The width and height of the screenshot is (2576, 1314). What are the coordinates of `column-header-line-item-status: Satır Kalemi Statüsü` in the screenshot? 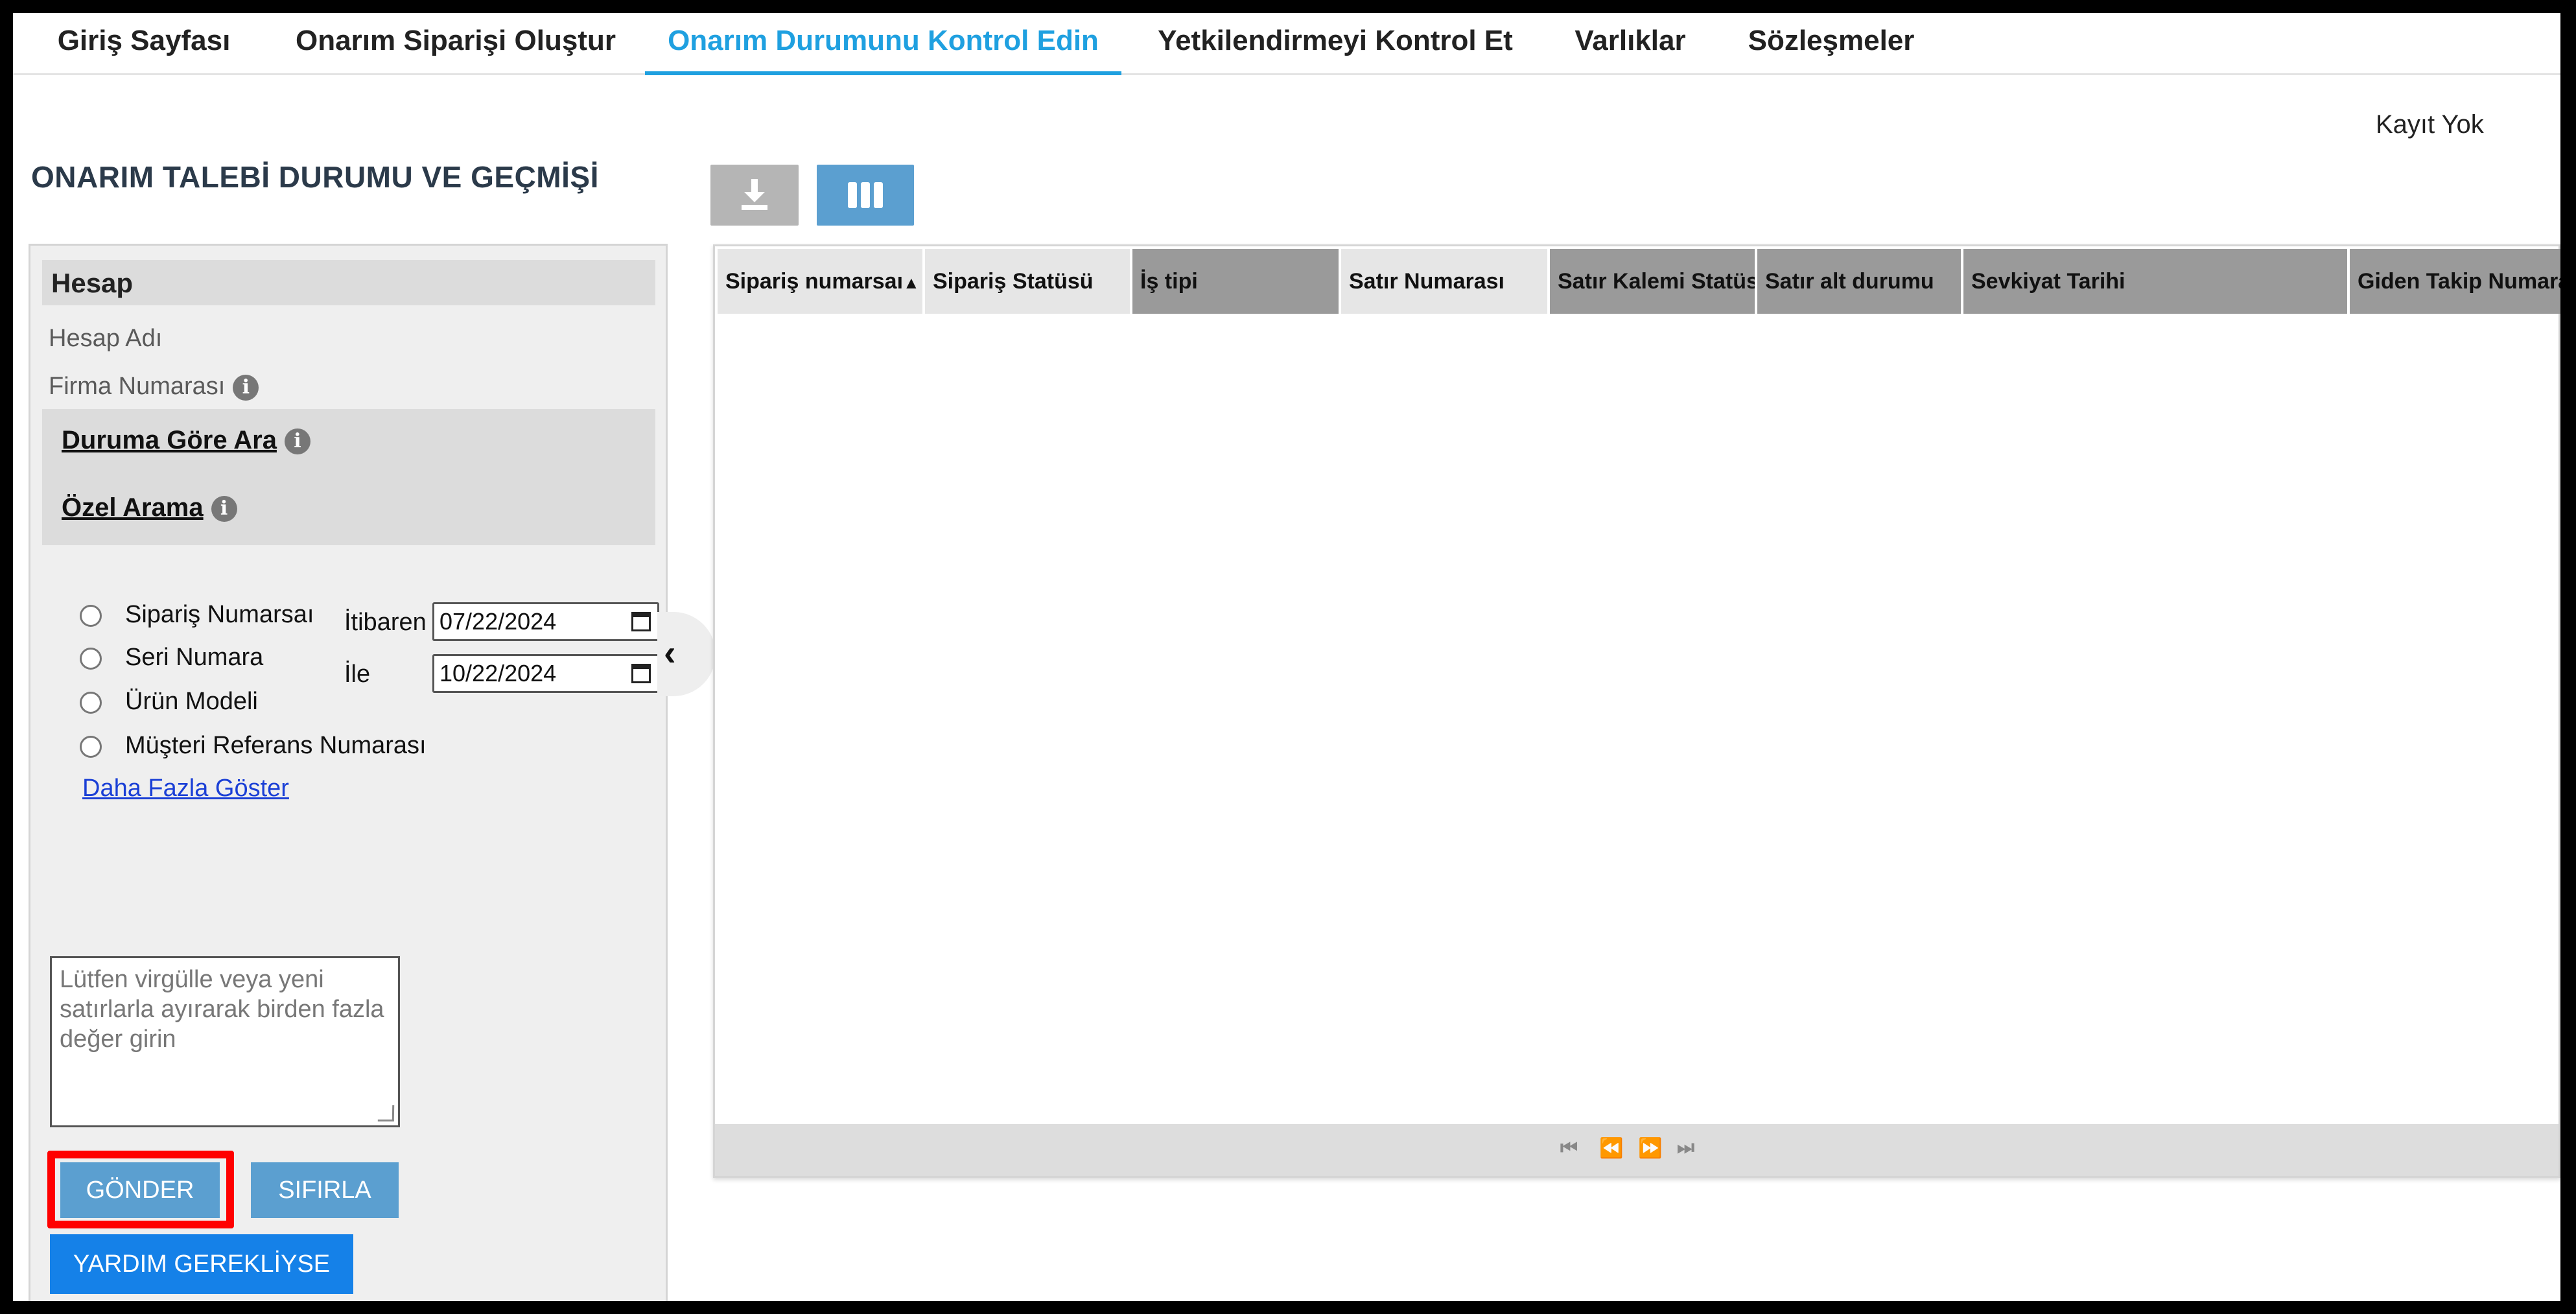 It's located at (1652, 281).